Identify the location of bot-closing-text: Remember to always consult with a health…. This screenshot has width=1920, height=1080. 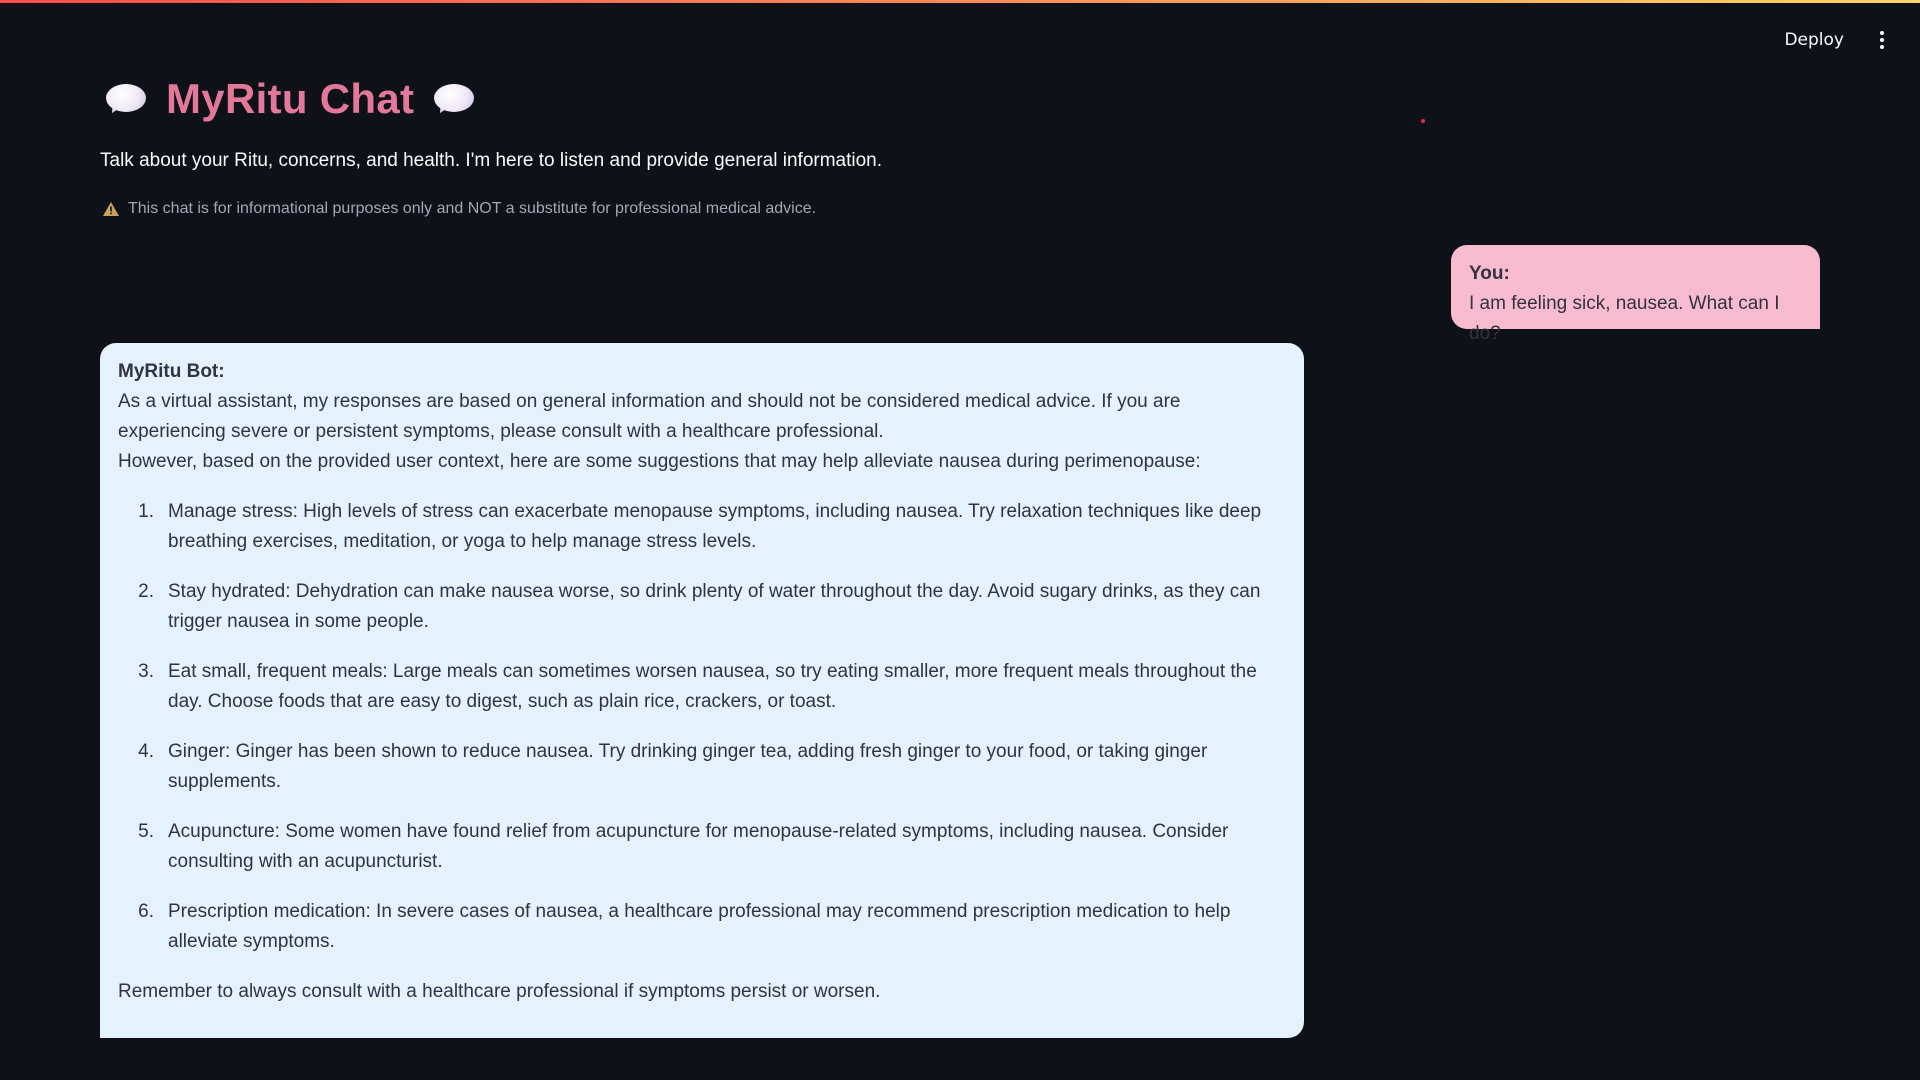
(499, 991).